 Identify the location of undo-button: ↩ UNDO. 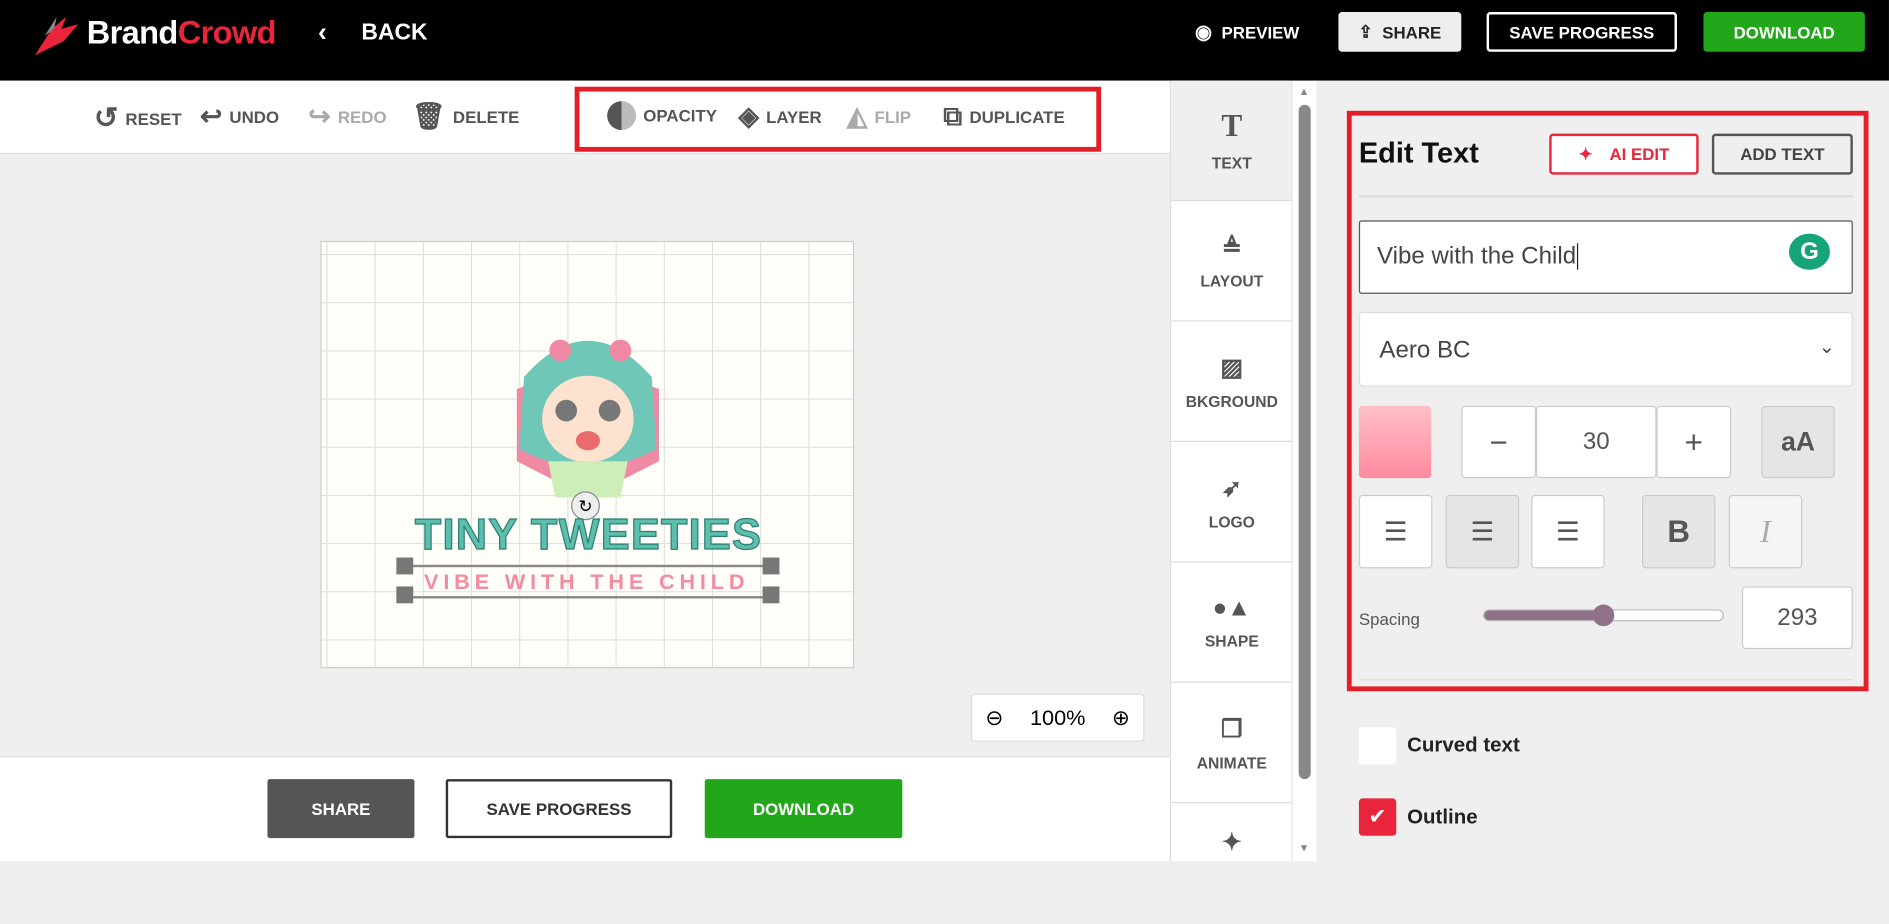
(239, 116).